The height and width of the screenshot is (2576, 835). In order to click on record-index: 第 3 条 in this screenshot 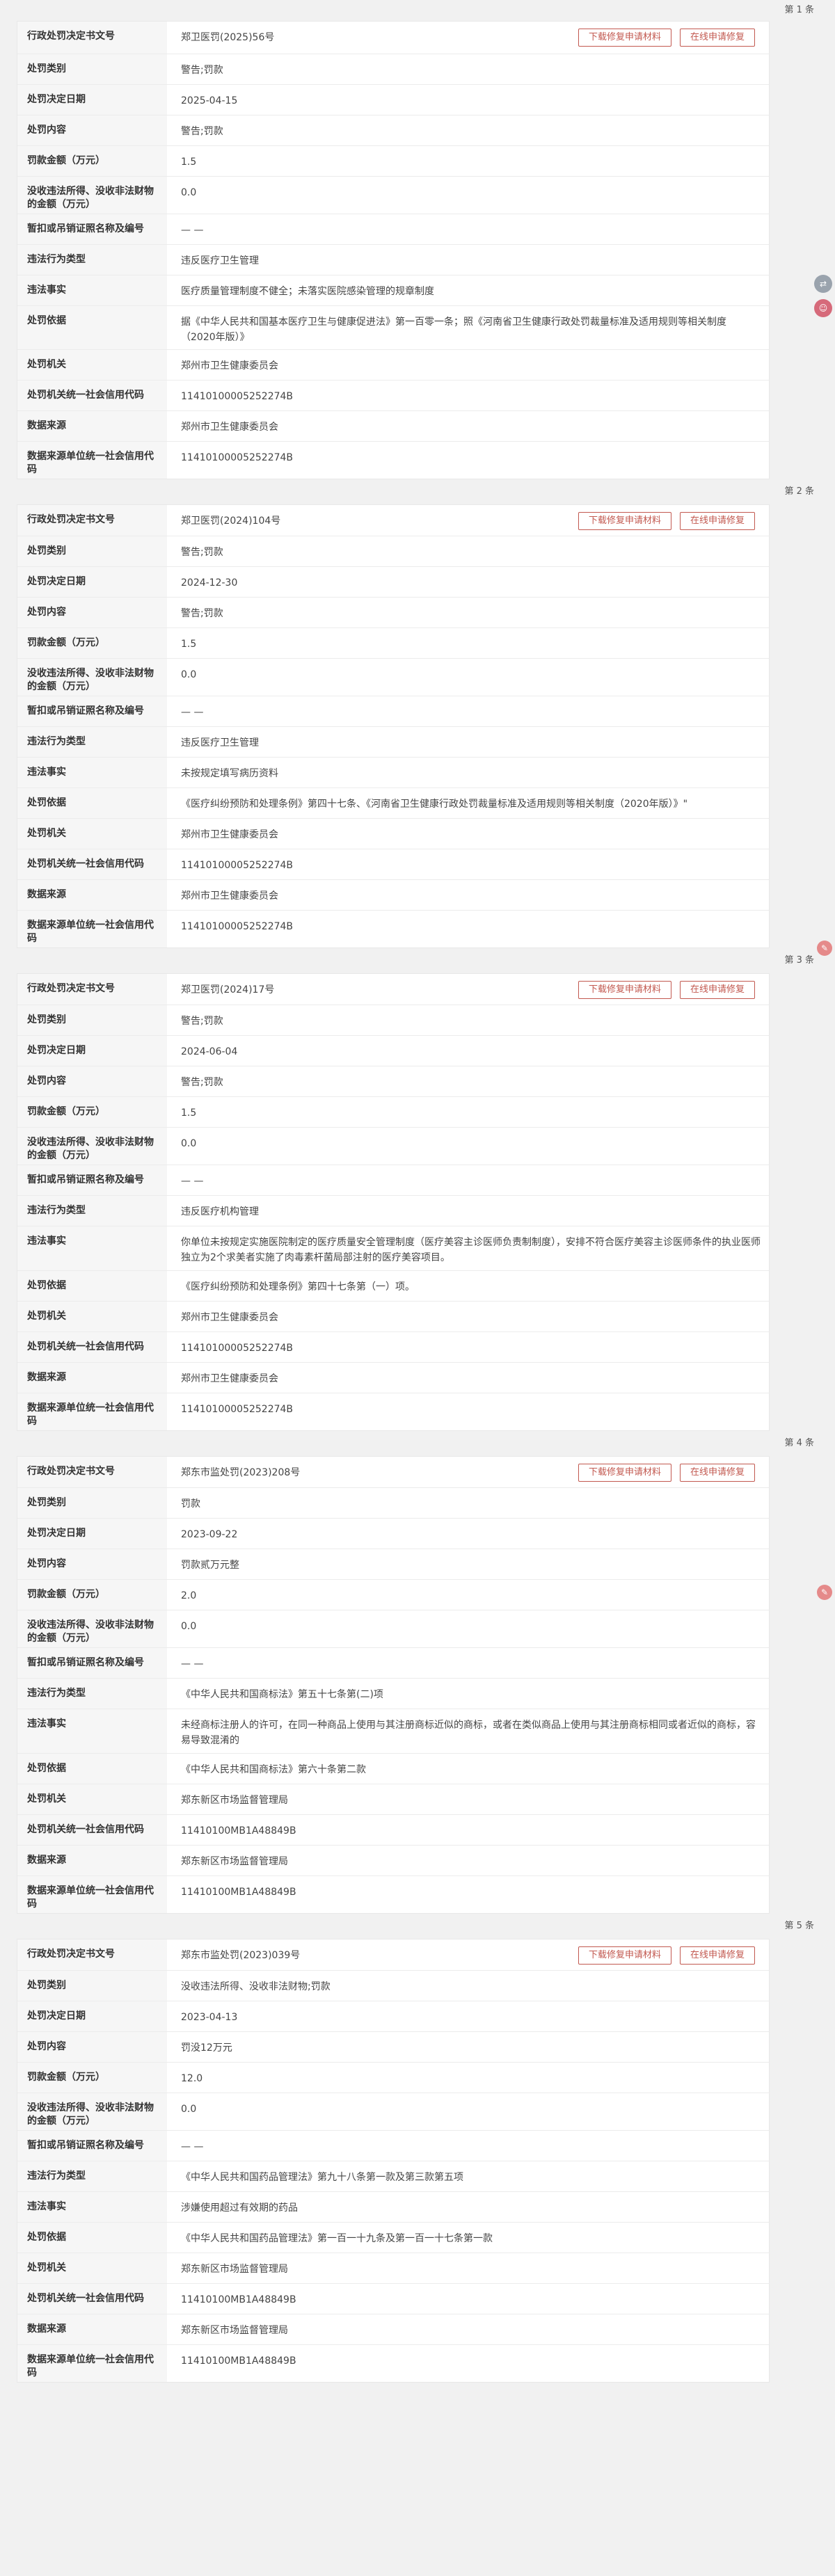, I will do `click(799, 960)`.